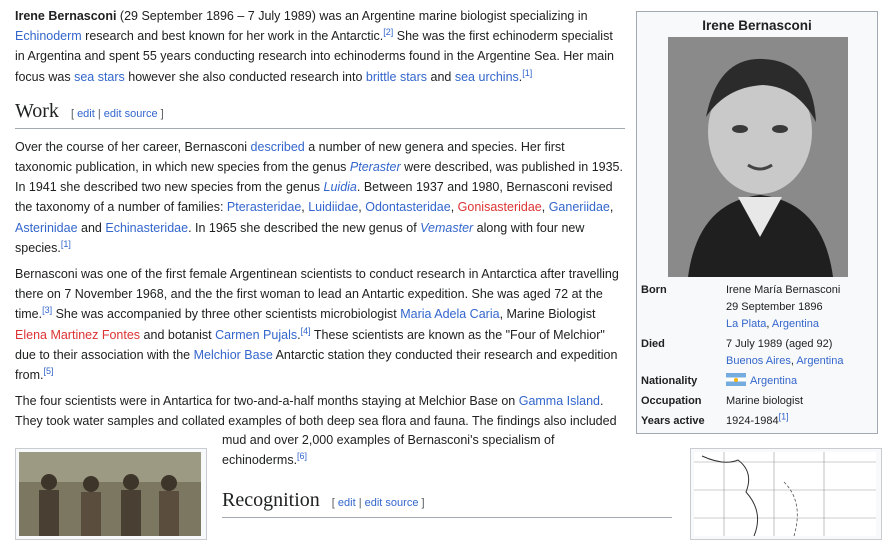 Image resolution: width=896 pixels, height=540 pixels. What do you see at coordinates (77, 335) in the screenshot?
I see `link-elena-martinez-fontes: Elena Martinez Fontes` at bounding box center [77, 335].